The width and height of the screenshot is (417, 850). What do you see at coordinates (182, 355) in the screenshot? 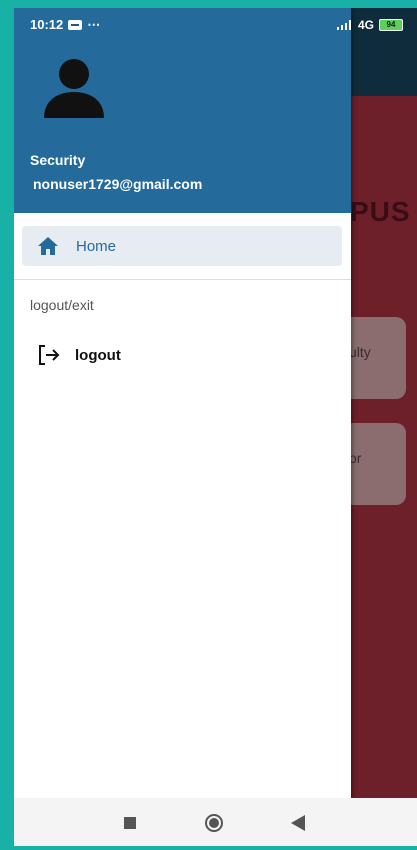
I see `nav-item-logout: logout` at bounding box center [182, 355].